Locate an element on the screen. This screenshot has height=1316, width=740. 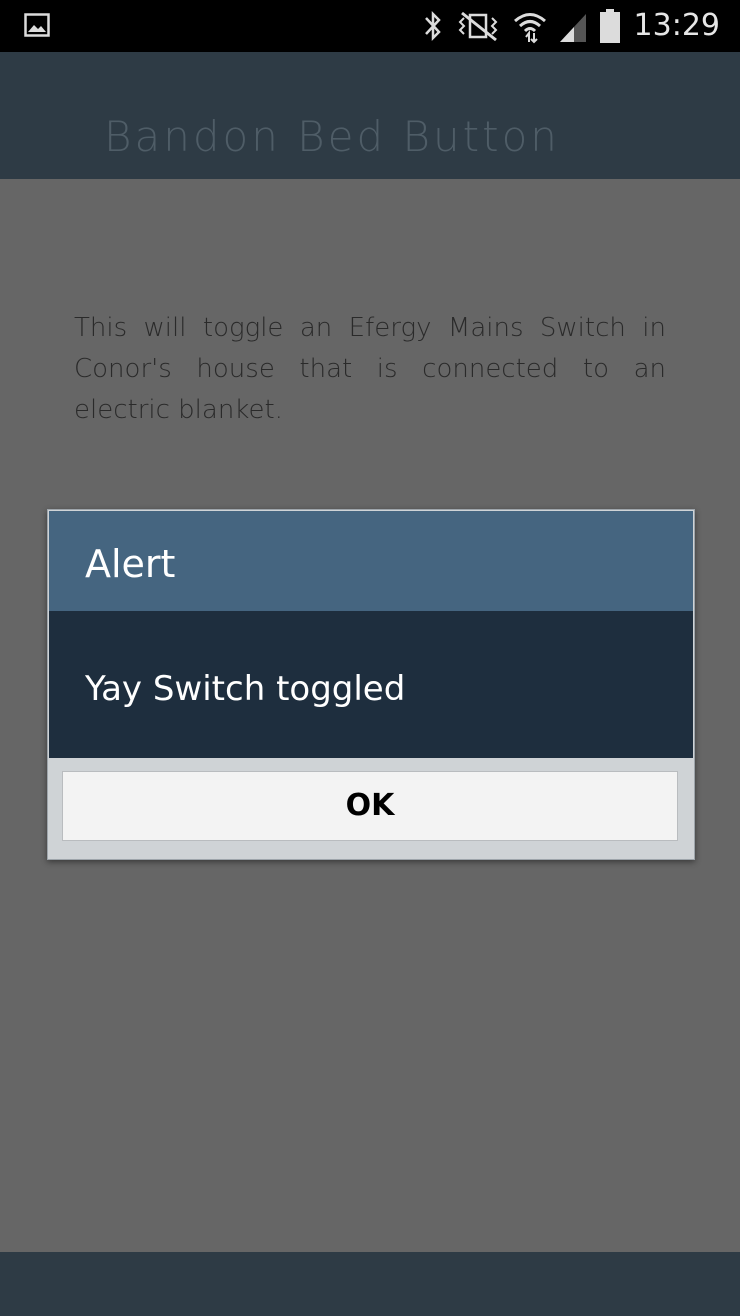
status-icons is located at coordinates (522, 26).